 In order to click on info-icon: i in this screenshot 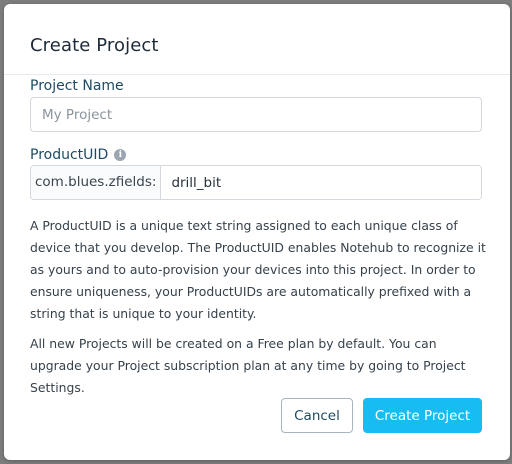, I will do `click(120, 155)`.